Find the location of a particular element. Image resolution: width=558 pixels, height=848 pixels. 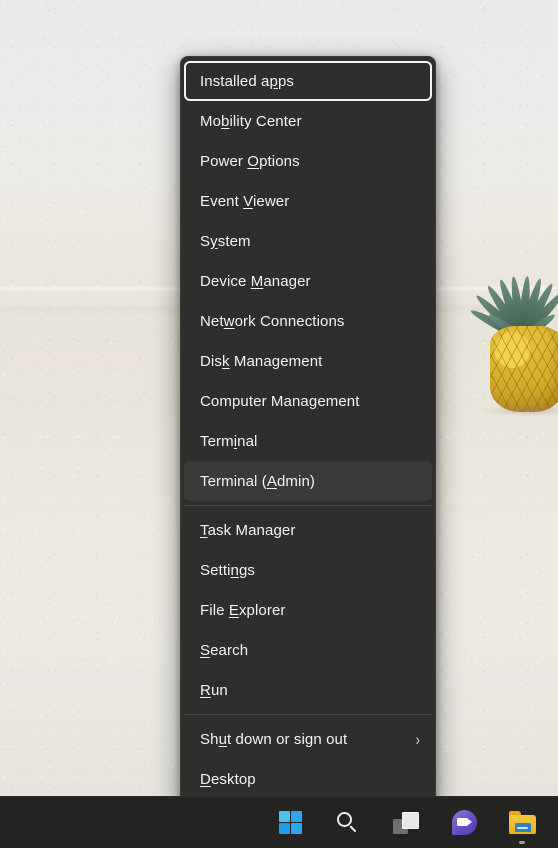

menu-item-label: Terminal is located at coordinates (229, 441).